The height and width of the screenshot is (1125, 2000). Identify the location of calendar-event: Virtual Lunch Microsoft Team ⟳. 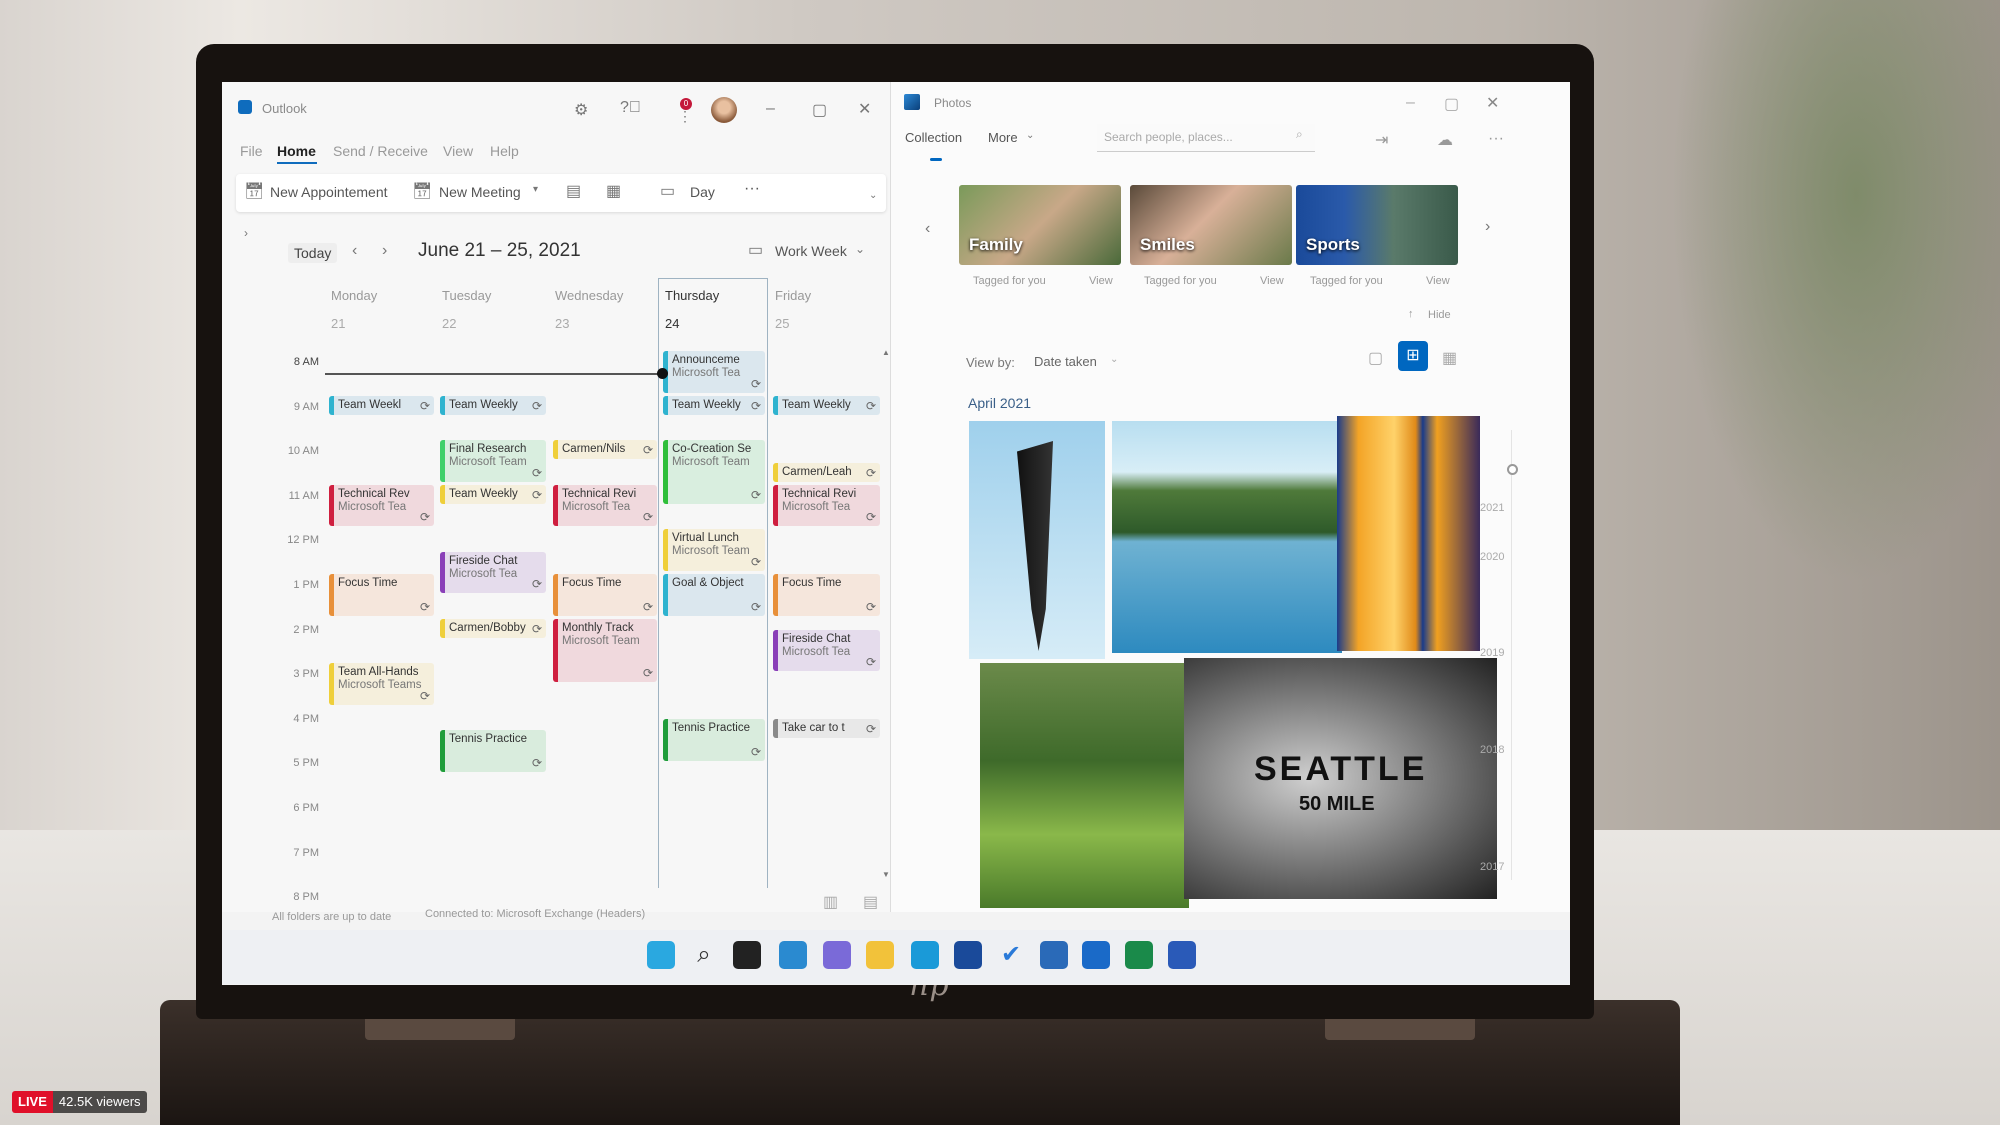
(714, 550).